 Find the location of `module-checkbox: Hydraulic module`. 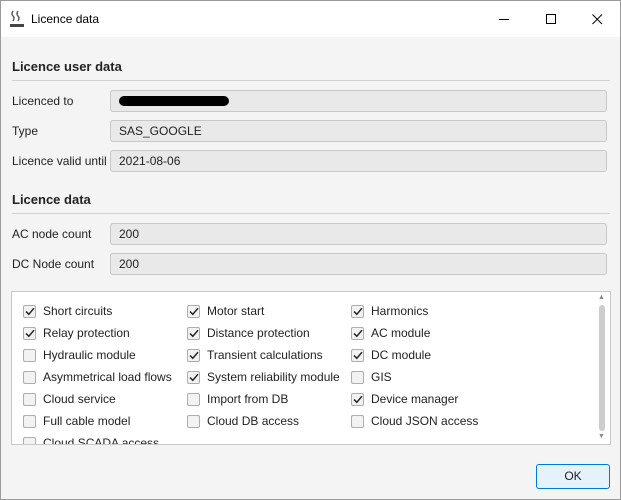

module-checkbox: Hydraulic module is located at coordinates (79, 355).